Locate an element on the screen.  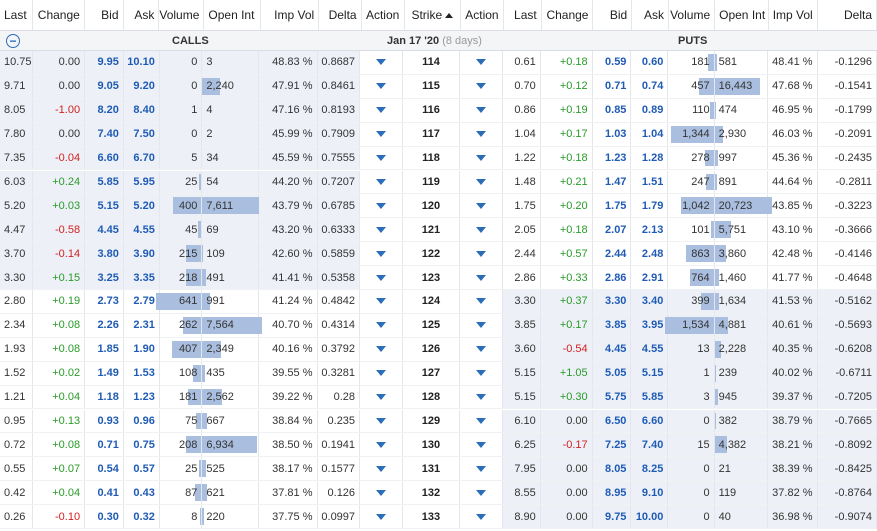
put-bid: 8.95 is located at coordinates (612, 493).